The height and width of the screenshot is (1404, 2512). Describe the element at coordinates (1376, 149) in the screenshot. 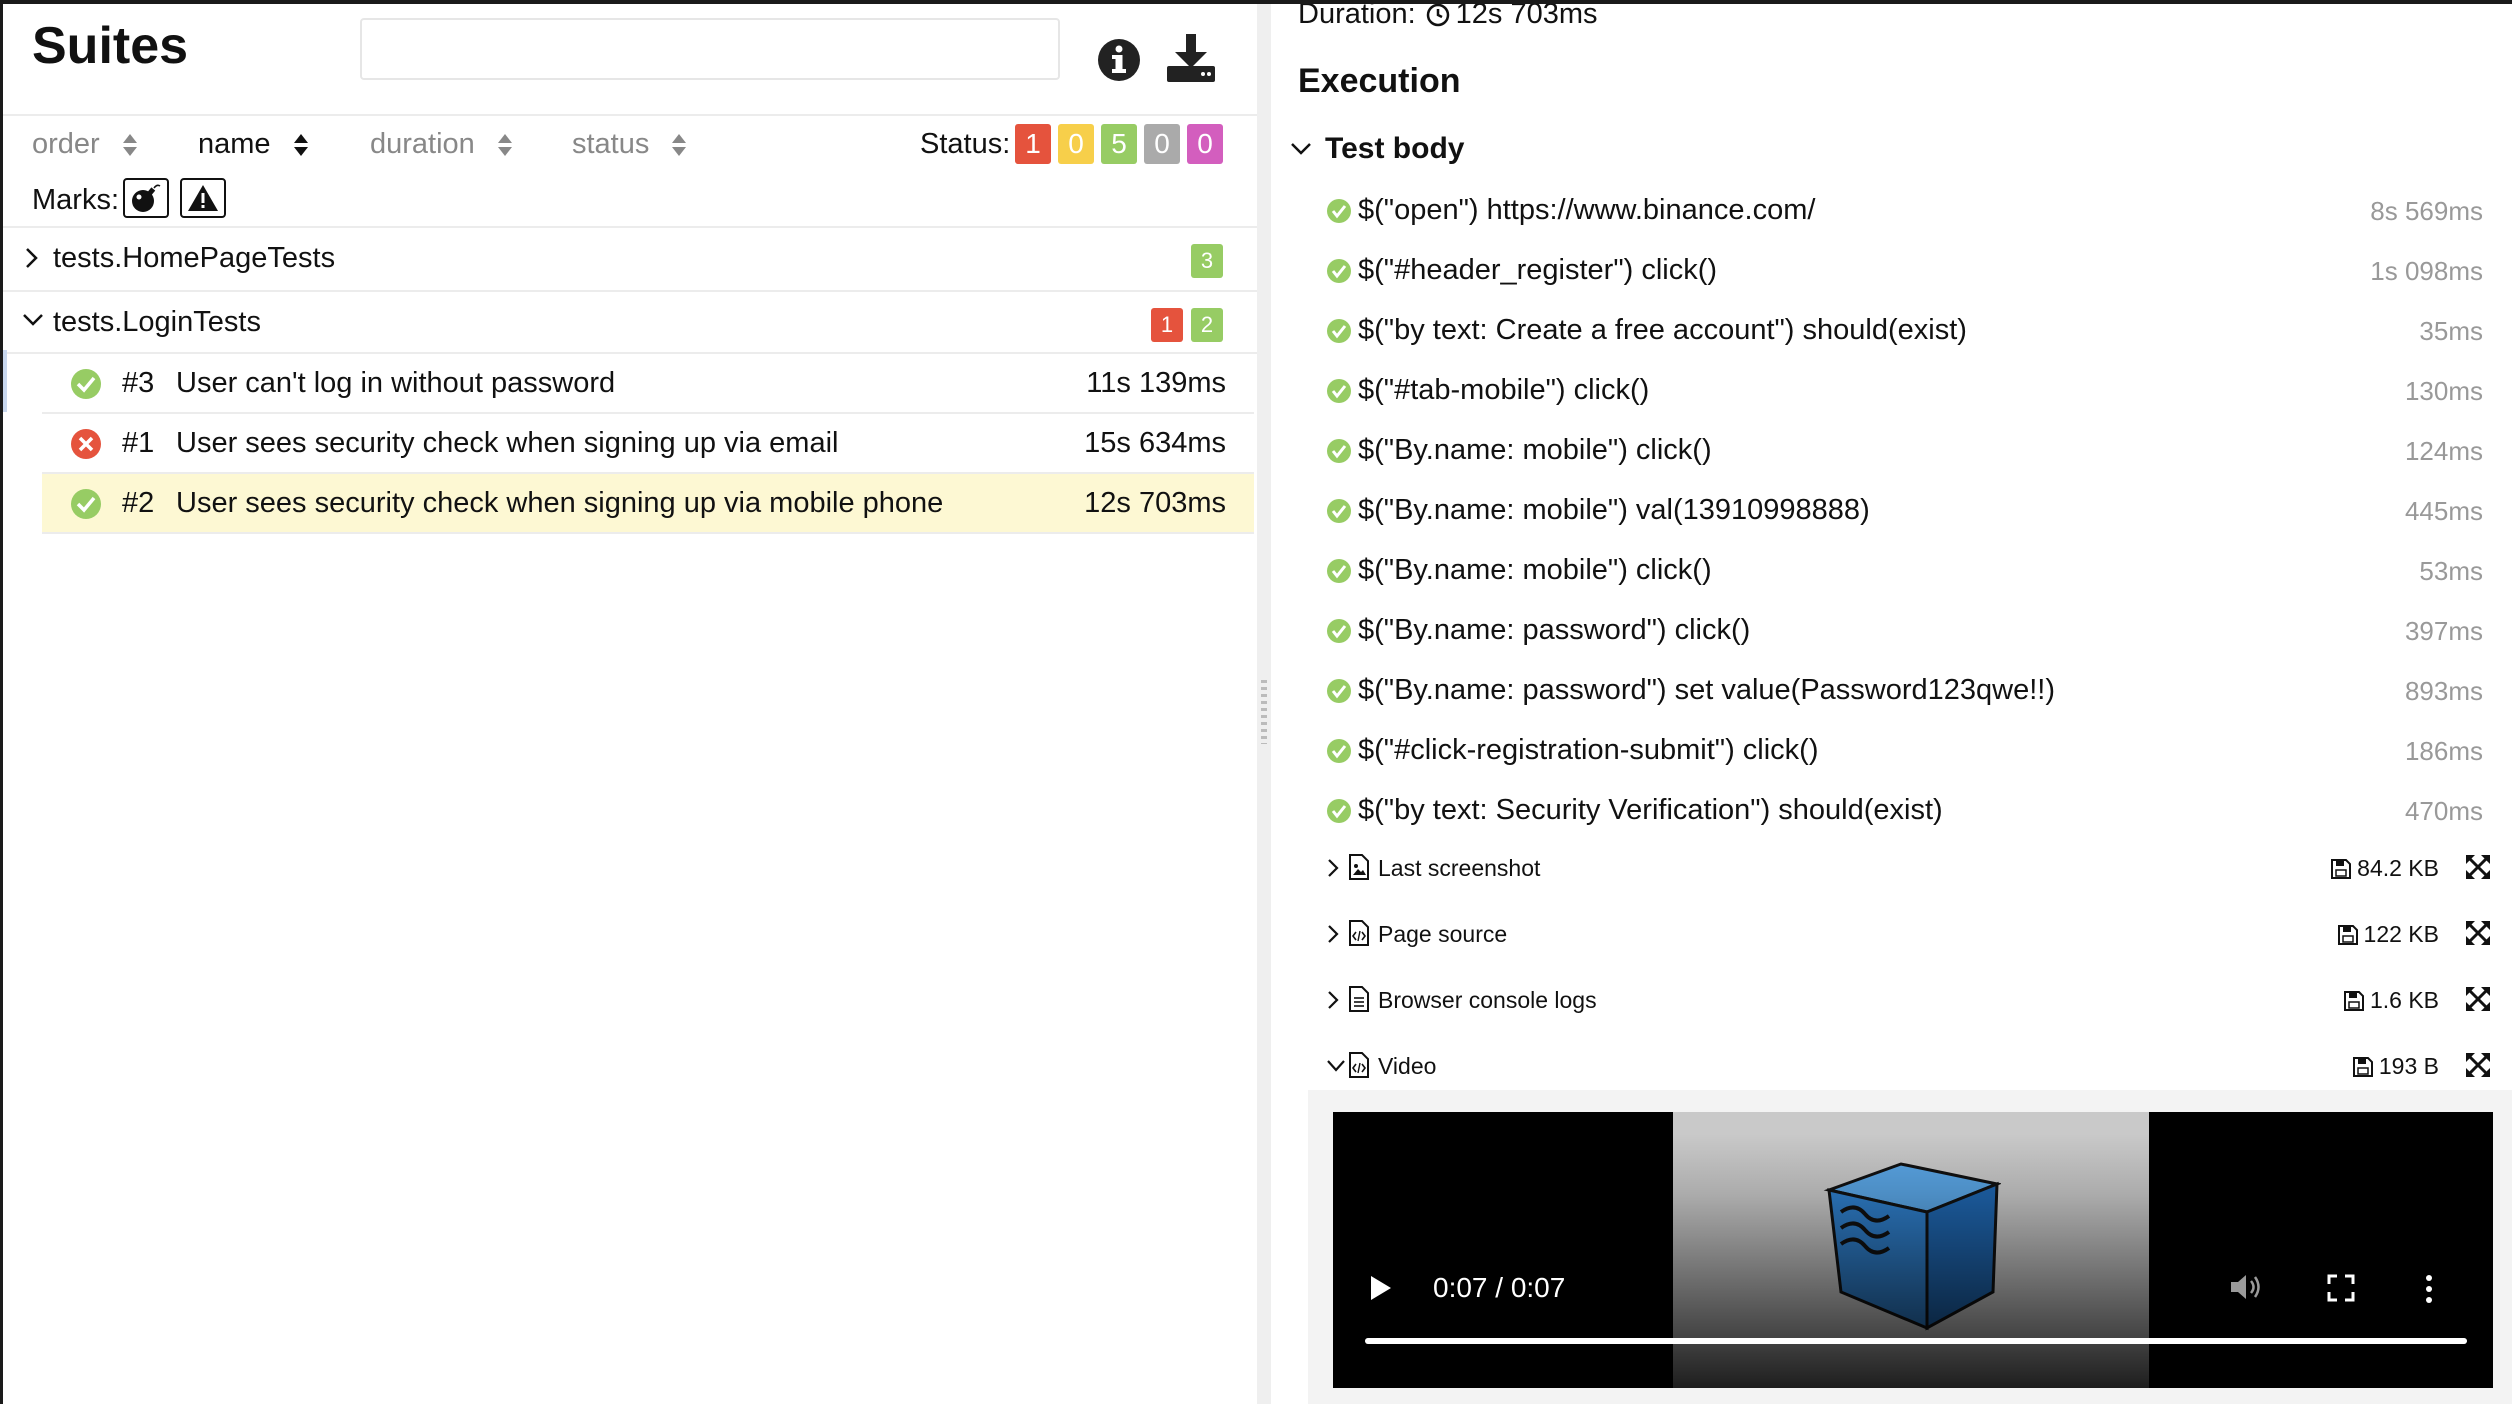

I see `test-body-toggle: Test body` at that location.